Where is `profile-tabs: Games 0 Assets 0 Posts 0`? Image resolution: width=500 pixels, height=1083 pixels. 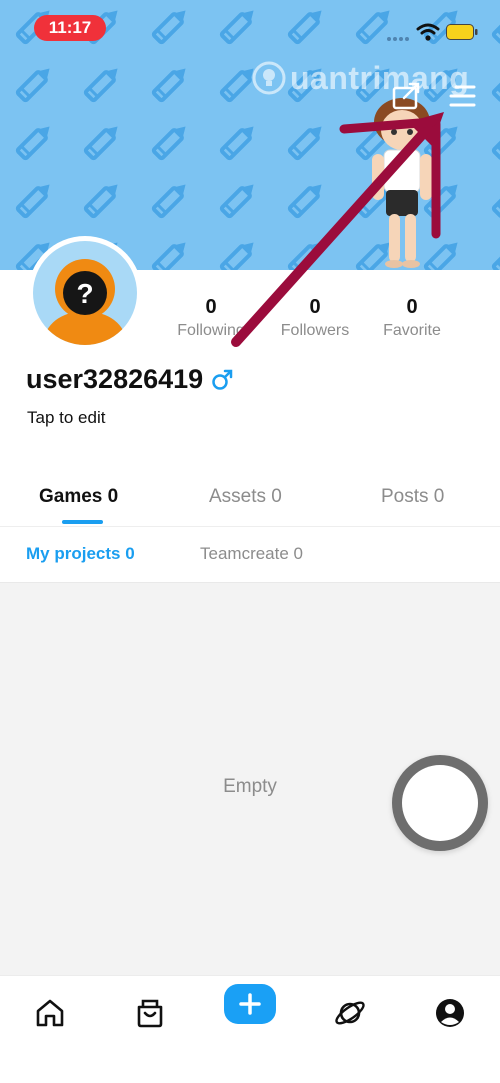 profile-tabs: Games 0 Assets 0 Posts 0 is located at coordinates (250, 498).